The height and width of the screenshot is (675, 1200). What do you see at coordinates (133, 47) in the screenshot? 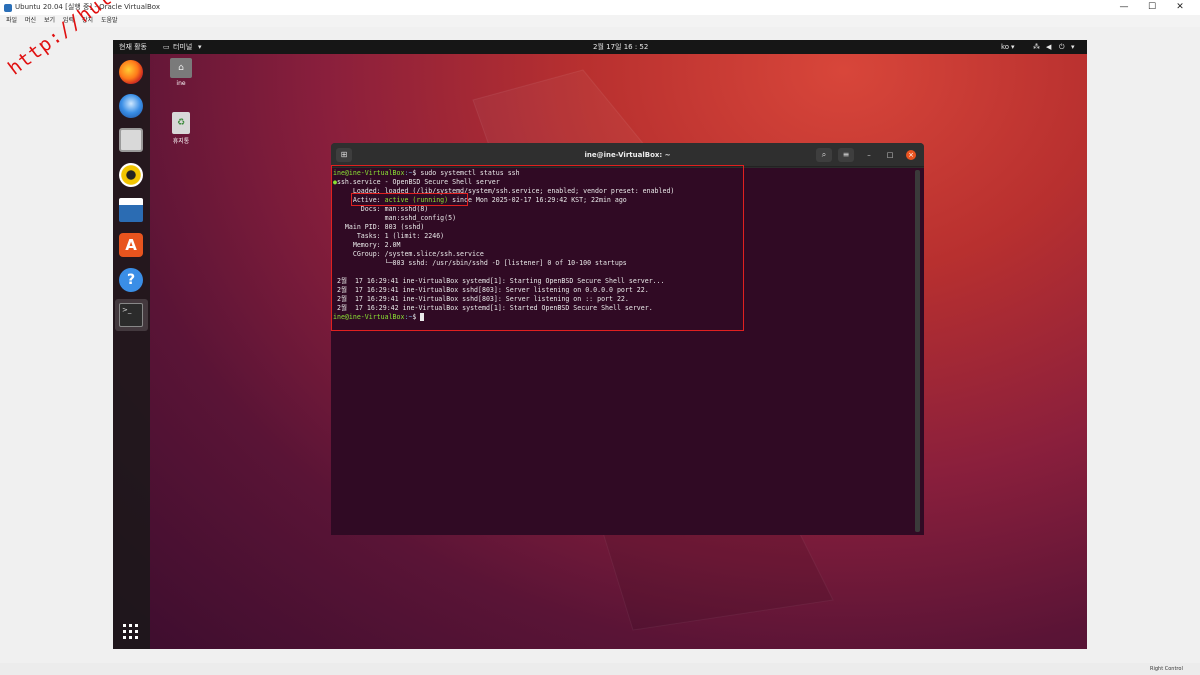
I see `activities-button: 현재 활동` at bounding box center [133, 47].